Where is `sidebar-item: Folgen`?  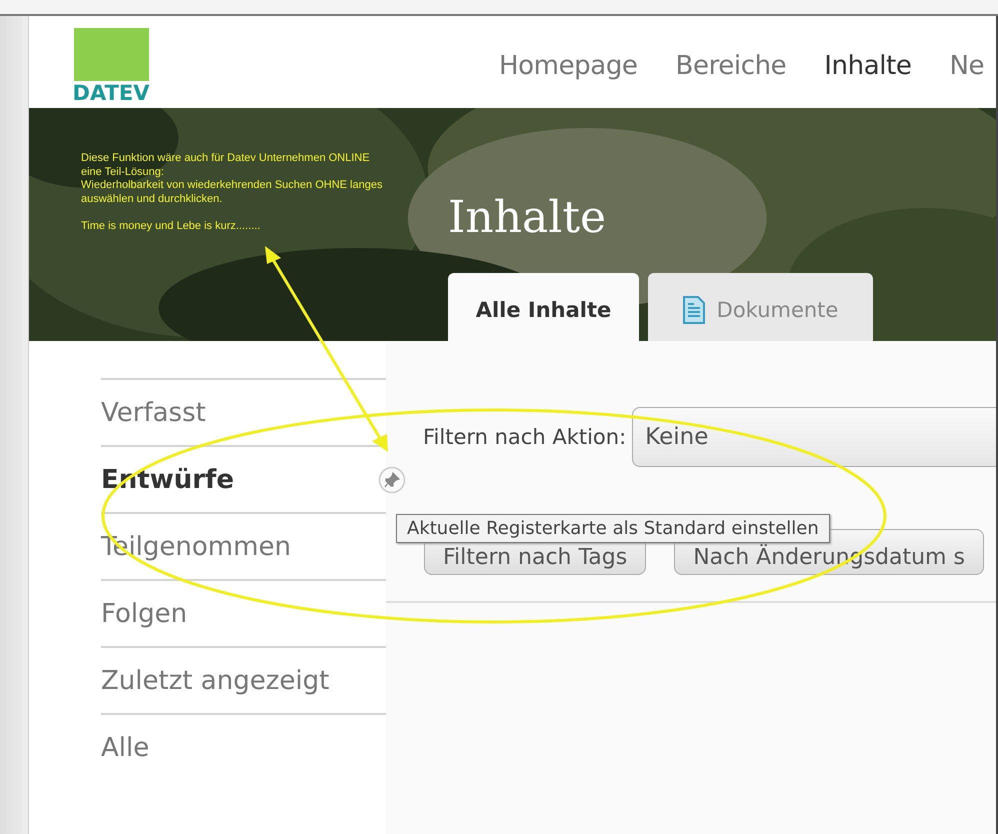 sidebar-item: Folgen is located at coordinates (144, 613).